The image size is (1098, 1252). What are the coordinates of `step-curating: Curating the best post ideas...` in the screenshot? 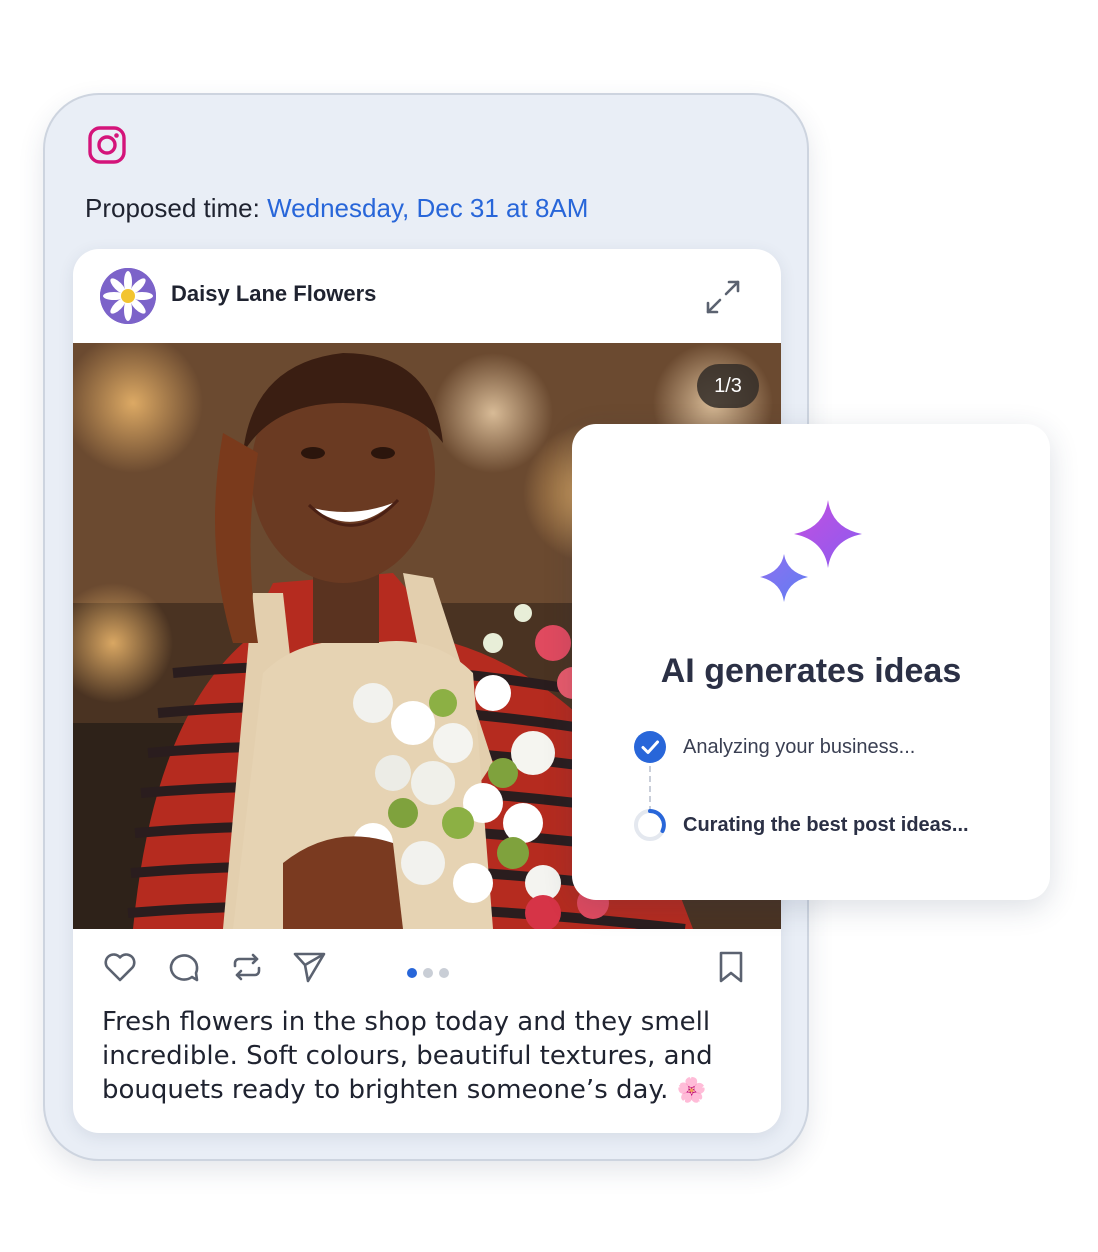 It's located at (826, 825).